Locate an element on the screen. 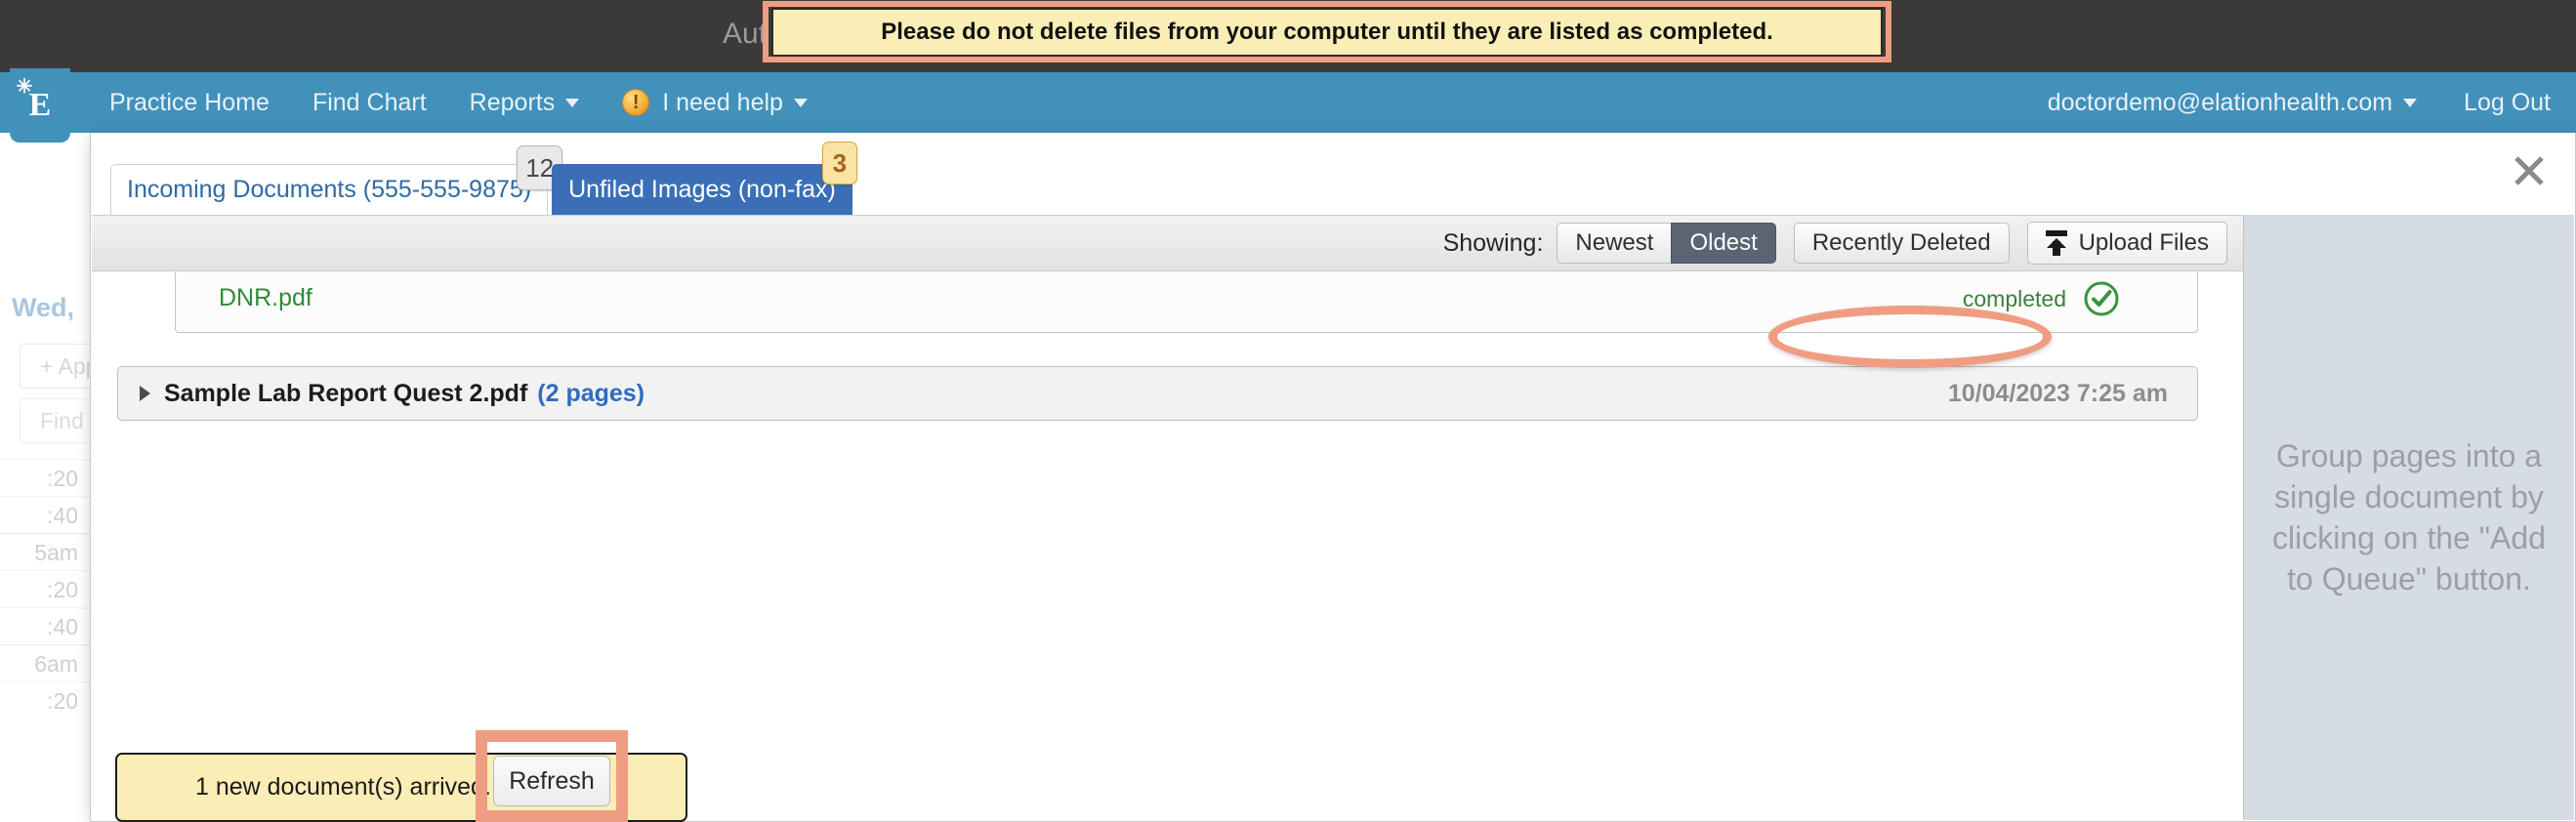 Image resolution: width=2576 pixels, height=822 pixels. nav-item-label: Practice Home is located at coordinates (189, 102).